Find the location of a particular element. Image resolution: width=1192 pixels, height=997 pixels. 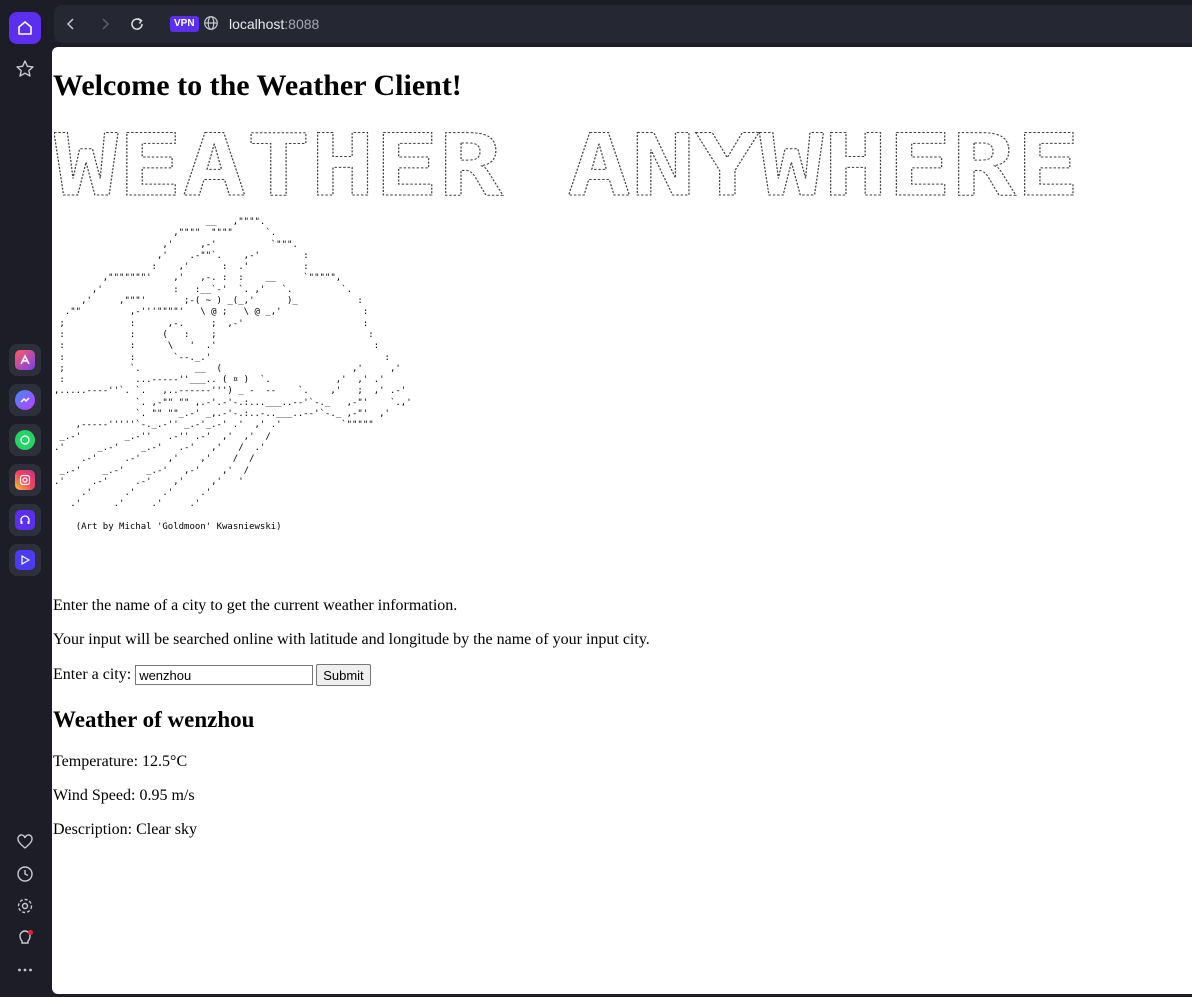

star-icon is located at coordinates (25, 69).